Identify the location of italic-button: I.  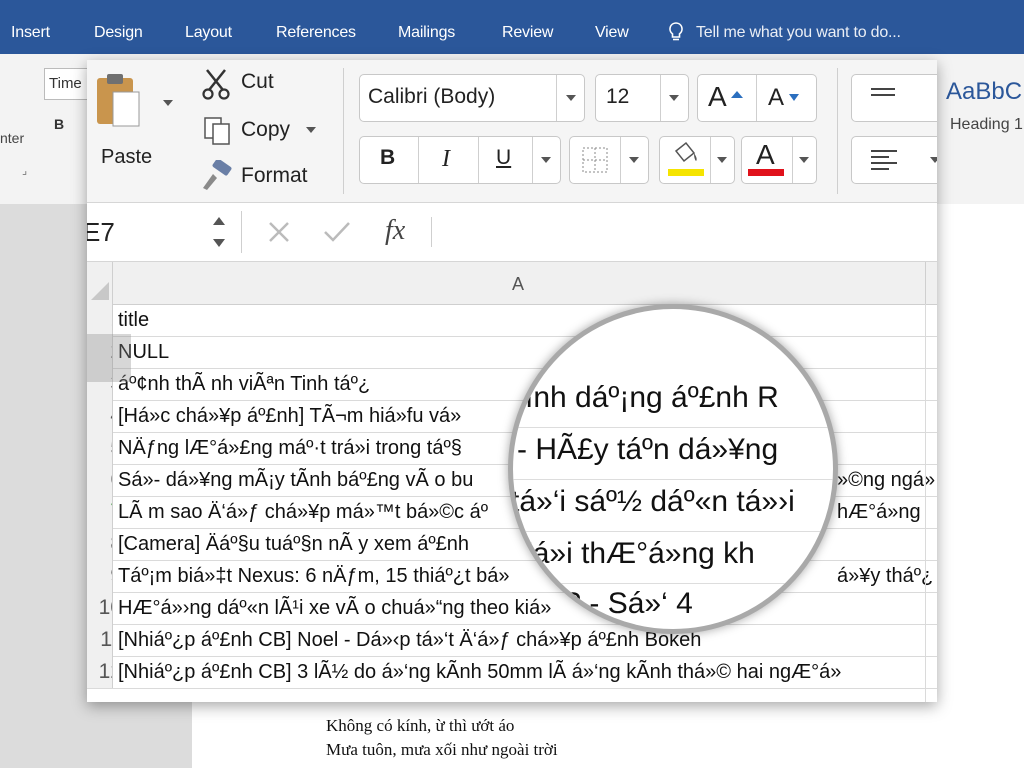
(446, 159).